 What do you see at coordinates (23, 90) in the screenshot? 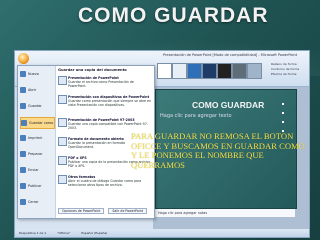
I see `open-folder-icon` at bounding box center [23, 90].